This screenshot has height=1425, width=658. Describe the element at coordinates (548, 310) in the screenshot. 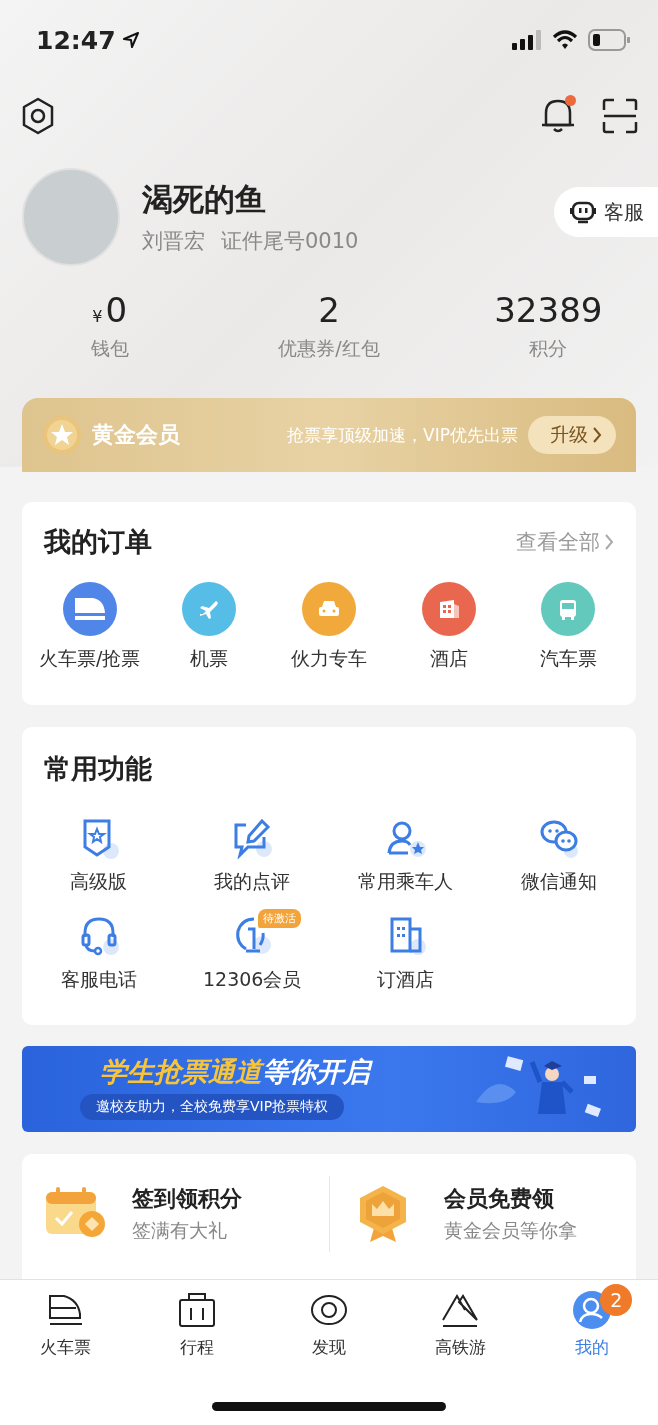

I see `stat-value: 32389` at that location.